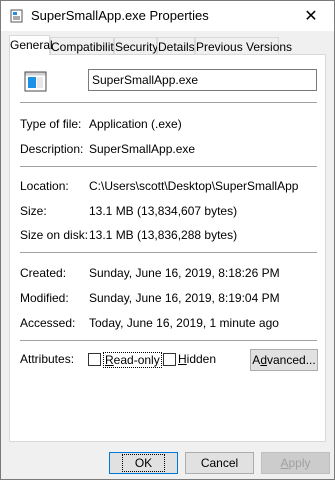 The width and height of the screenshot is (335, 480). Describe the element at coordinates (47, 359) in the screenshot. I see `attributes-label: Attributes:` at that location.